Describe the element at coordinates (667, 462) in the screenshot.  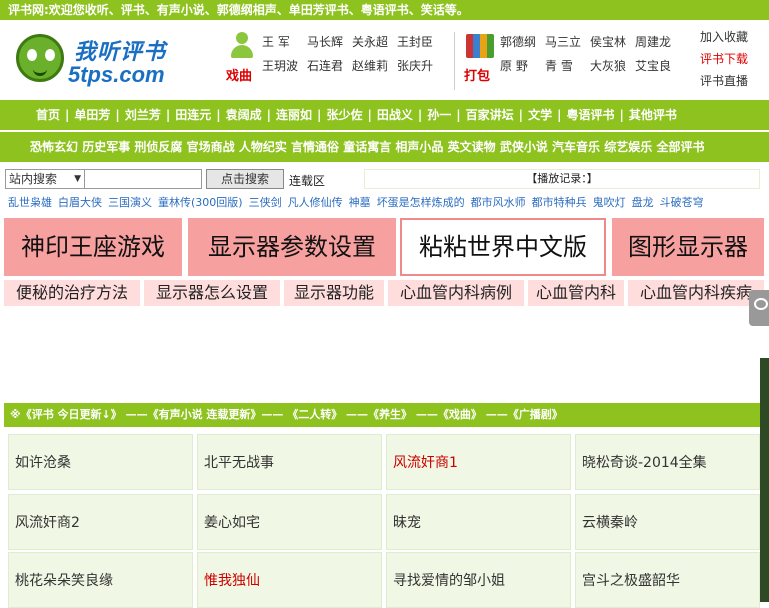
I see `book-item: 晓松奇谈-2014全集` at that location.